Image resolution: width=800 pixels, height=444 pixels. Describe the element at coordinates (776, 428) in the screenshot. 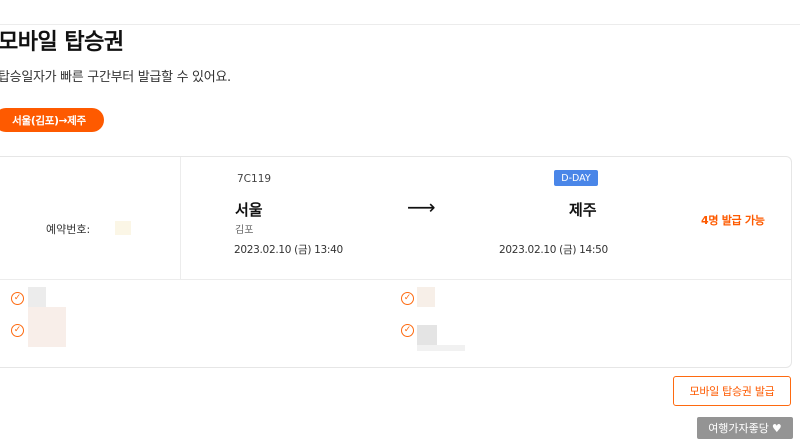

I see `heart-icon: ♥` at that location.